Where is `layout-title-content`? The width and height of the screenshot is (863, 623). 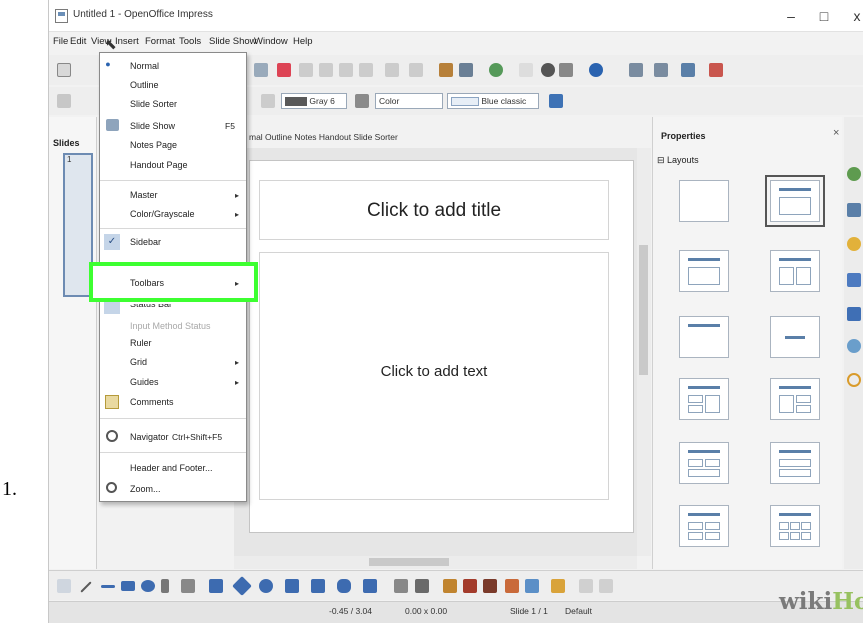 layout-title-content is located at coordinates (795, 201).